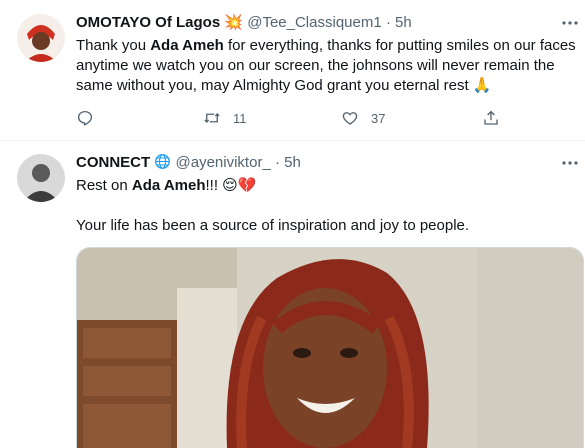 The width and height of the screenshot is (585, 448). What do you see at coordinates (482, 85) in the screenshot?
I see `praying-hands-emoji: 🙏` at bounding box center [482, 85].